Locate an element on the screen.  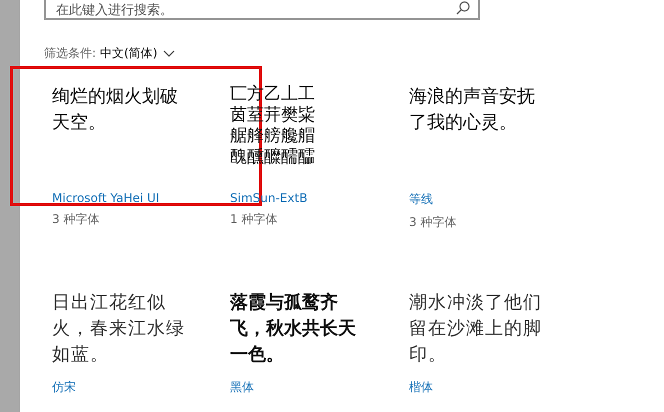
font-name-link: Microsoft YaHei UI is located at coordinates (106, 198).